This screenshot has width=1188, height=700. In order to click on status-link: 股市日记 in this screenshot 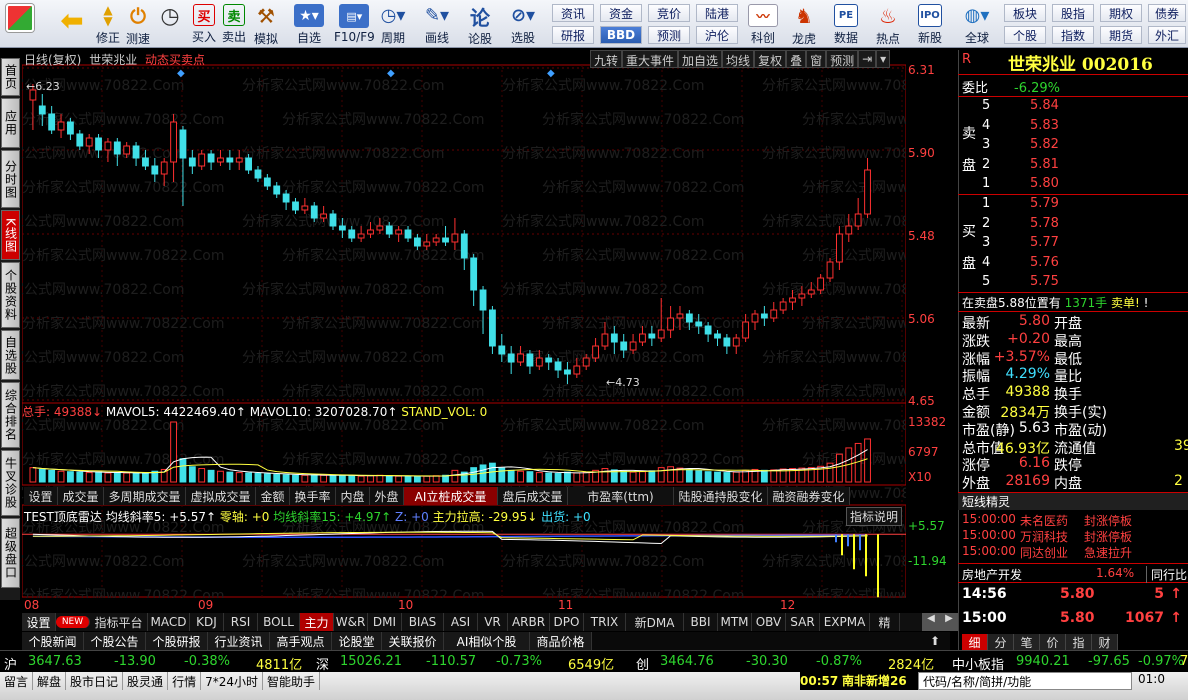, I will do `click(95, 681)`.